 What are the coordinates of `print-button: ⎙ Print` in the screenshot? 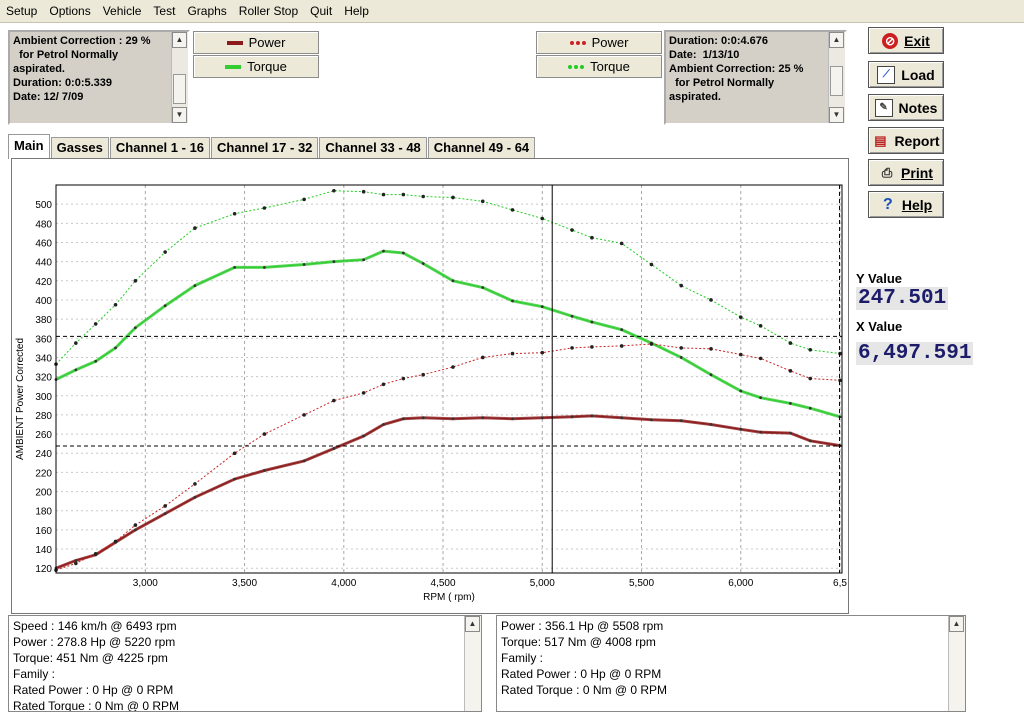 It's located at (906, 172).